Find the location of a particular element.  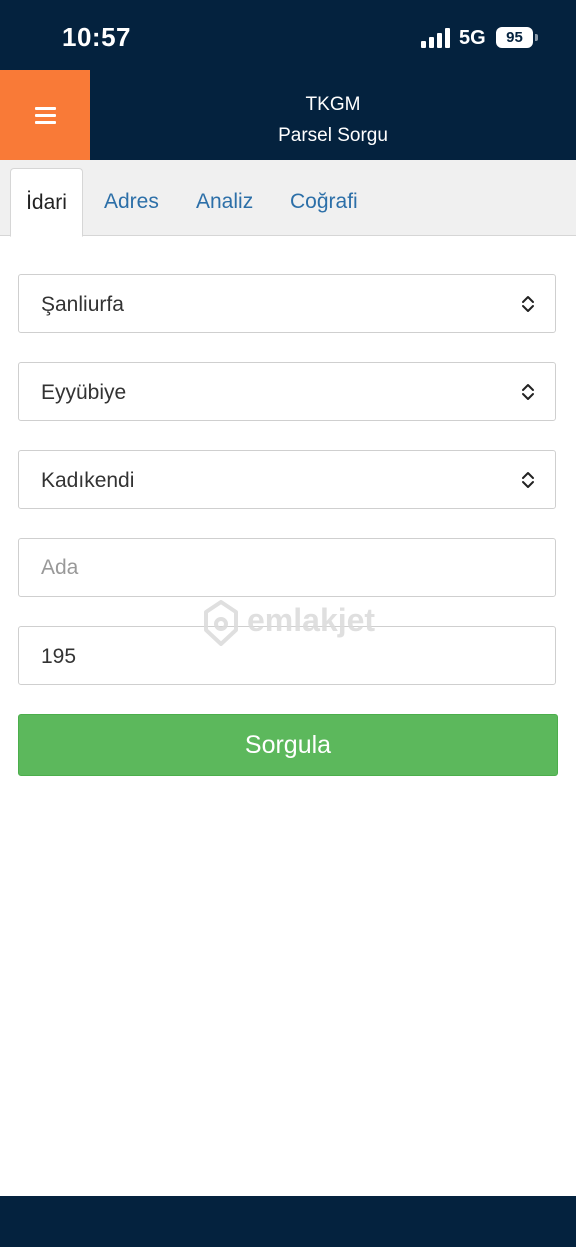

parcel-value: 195 is located at coordinates (58, 657).